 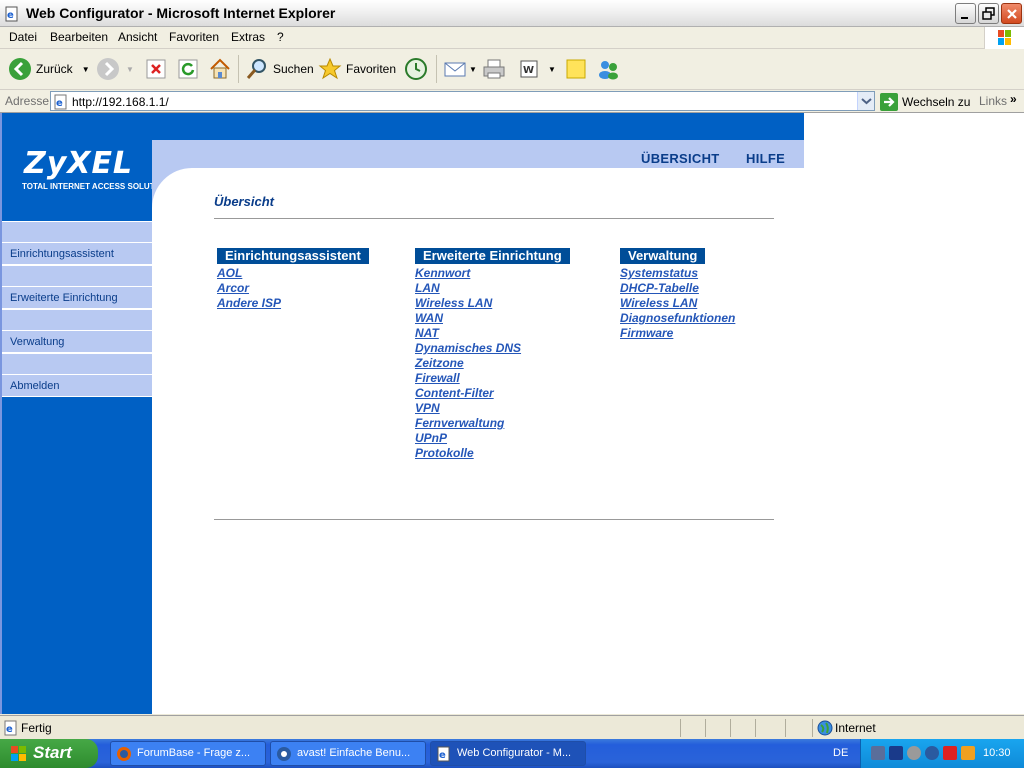 What do you see at coordinates (194, 37) in the screenshot?
I see `menu-favoriten: Favoriten` at bounding box center [194, 37].